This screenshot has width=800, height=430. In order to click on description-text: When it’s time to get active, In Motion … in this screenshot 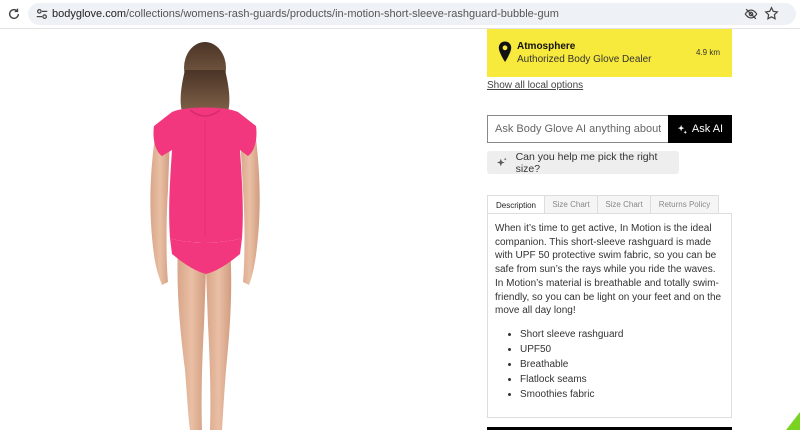, I will do `click(608, 270)`.